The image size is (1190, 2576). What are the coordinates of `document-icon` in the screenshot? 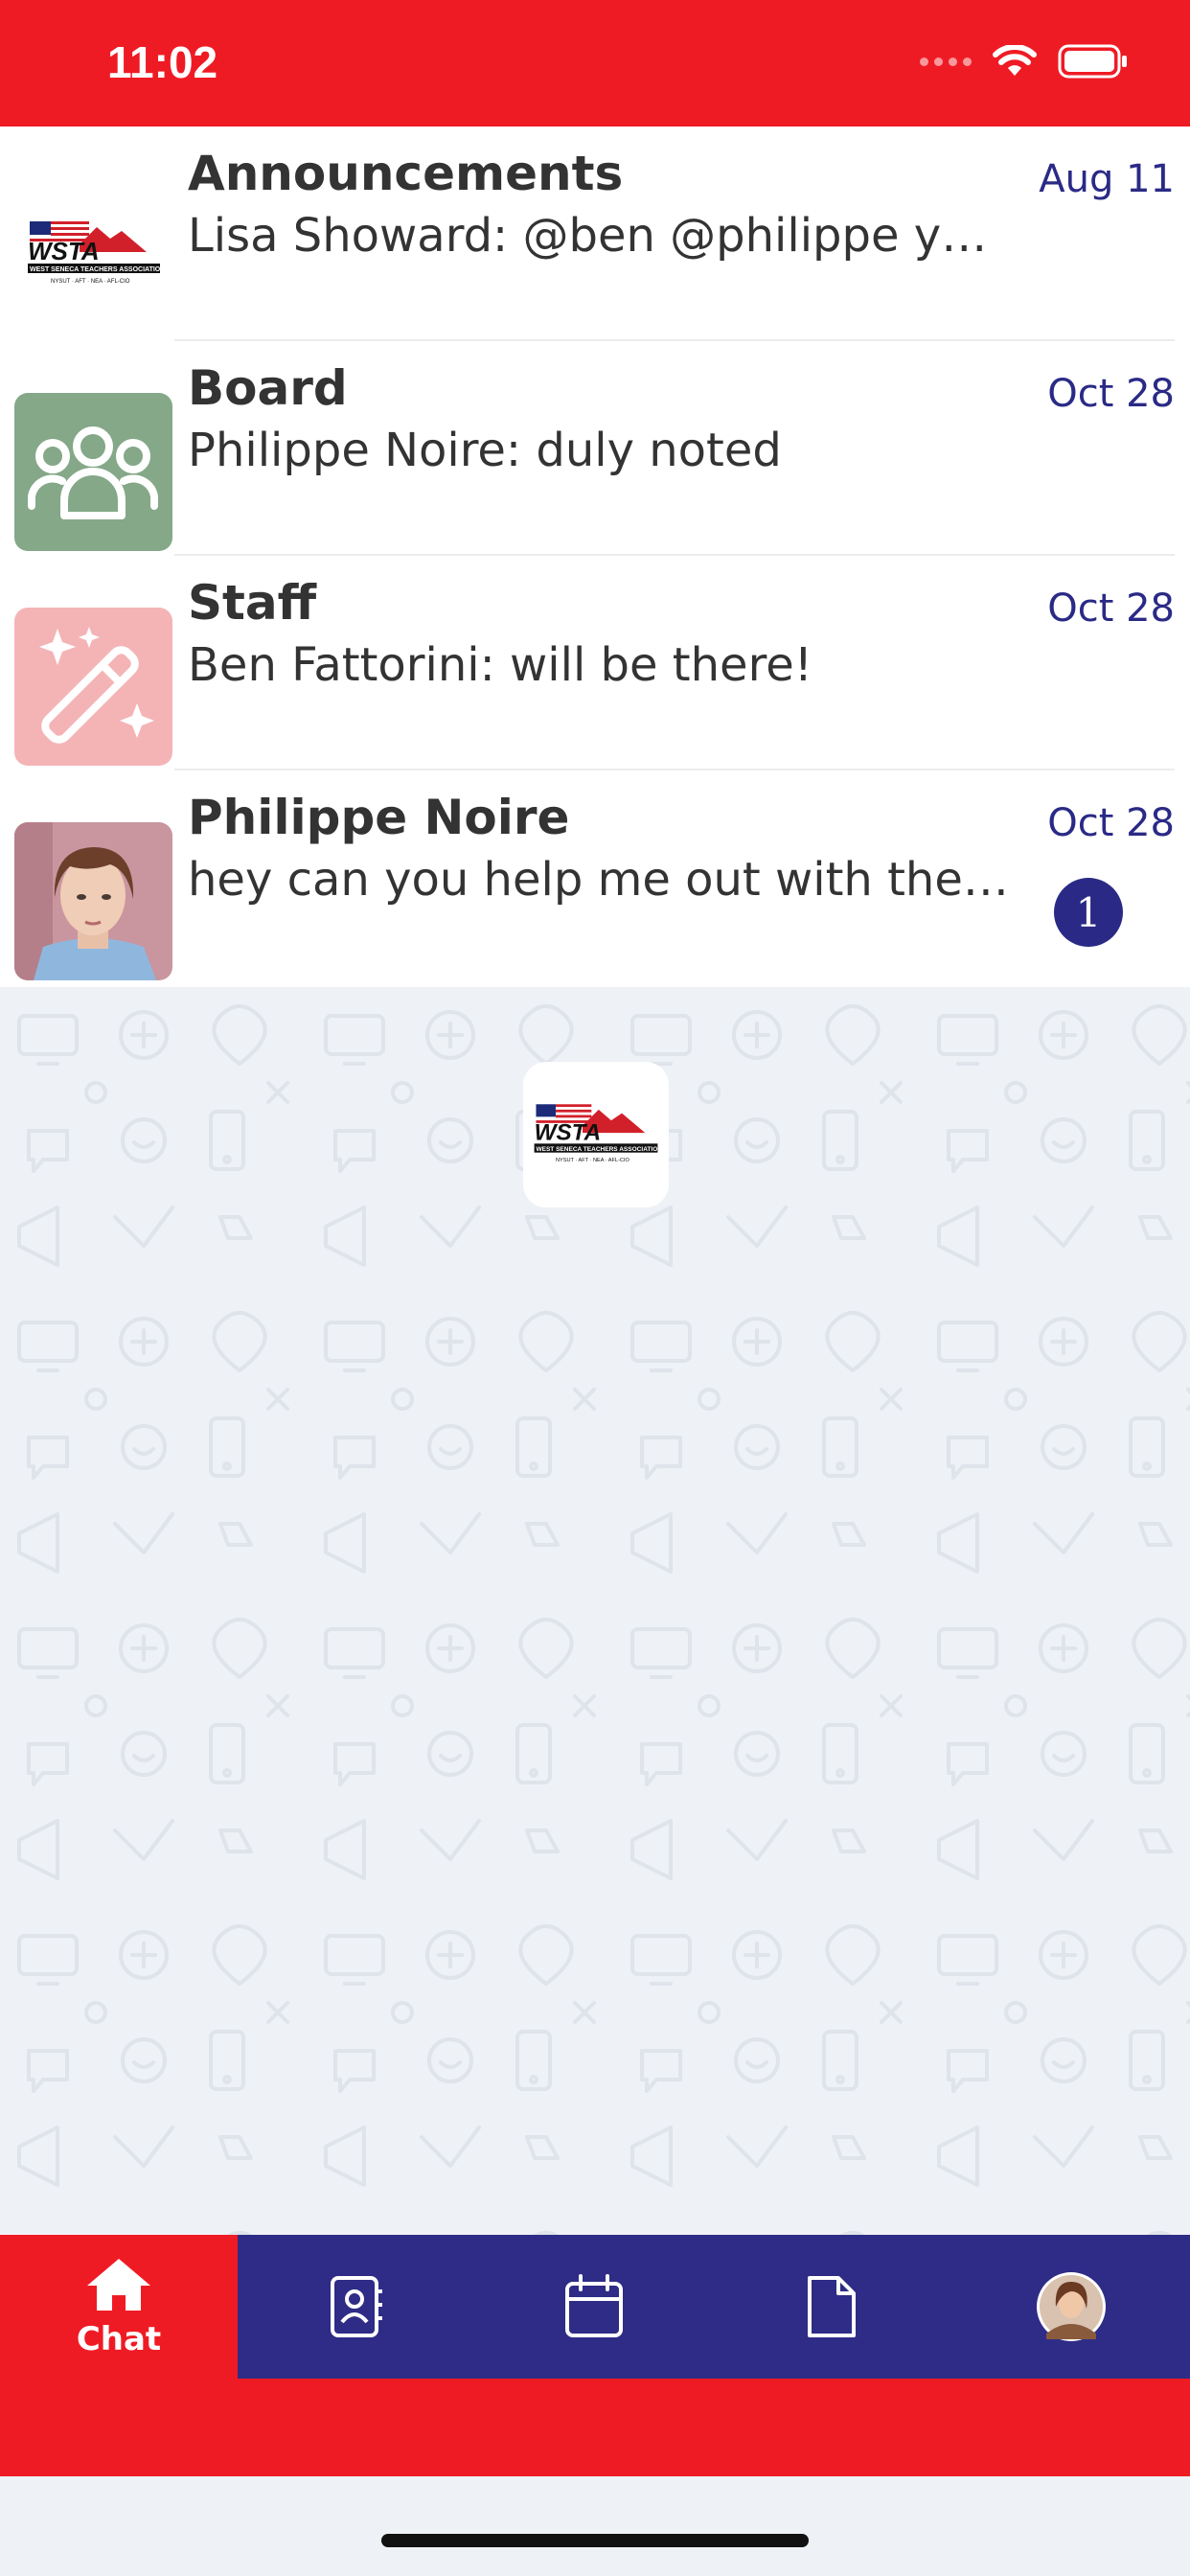 It's located at (832, 2306).